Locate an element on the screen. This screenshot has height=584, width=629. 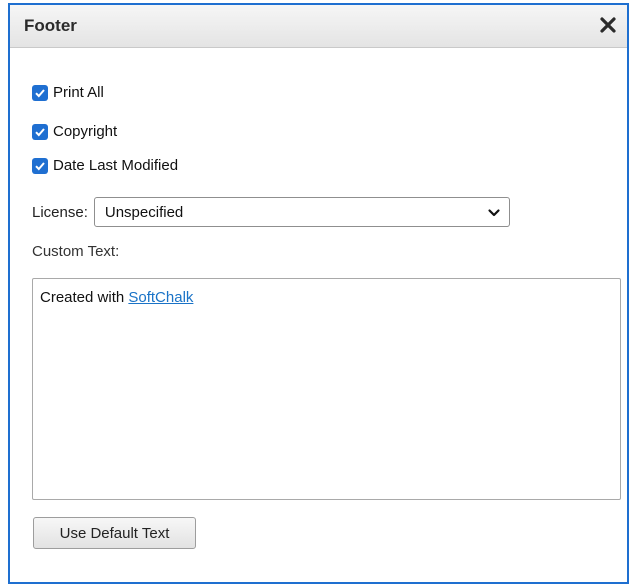
dialog-titlebar: Footer is located at coordinates (318, 26).